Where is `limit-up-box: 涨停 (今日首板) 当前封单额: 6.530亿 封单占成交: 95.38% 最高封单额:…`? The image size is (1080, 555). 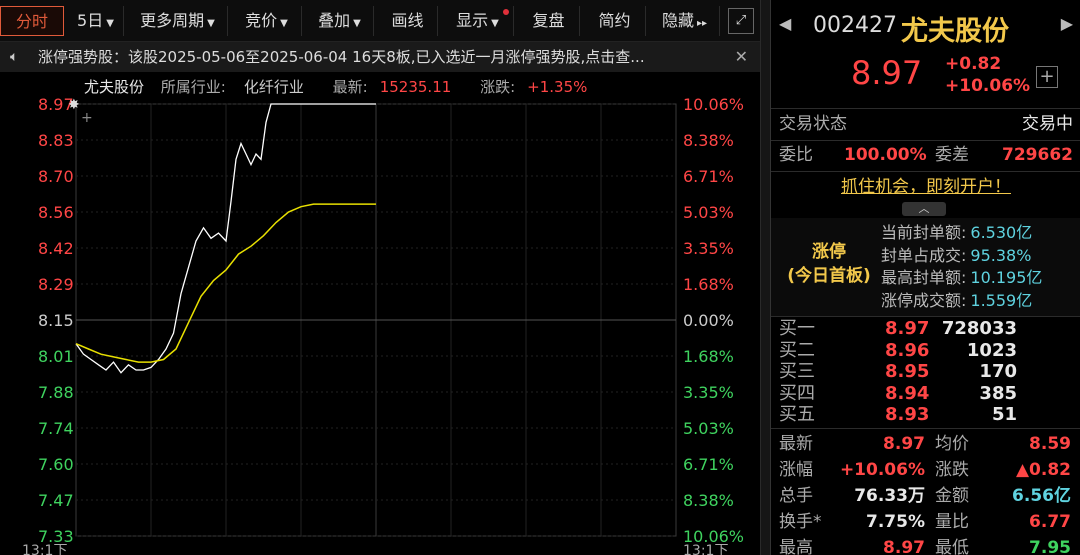 limit-up-box: 涨停 (今日首板) 当前封单额: 6.530亿 封单占成交: 95.38% 最高封单额:… is located at coordinates (925, 267).